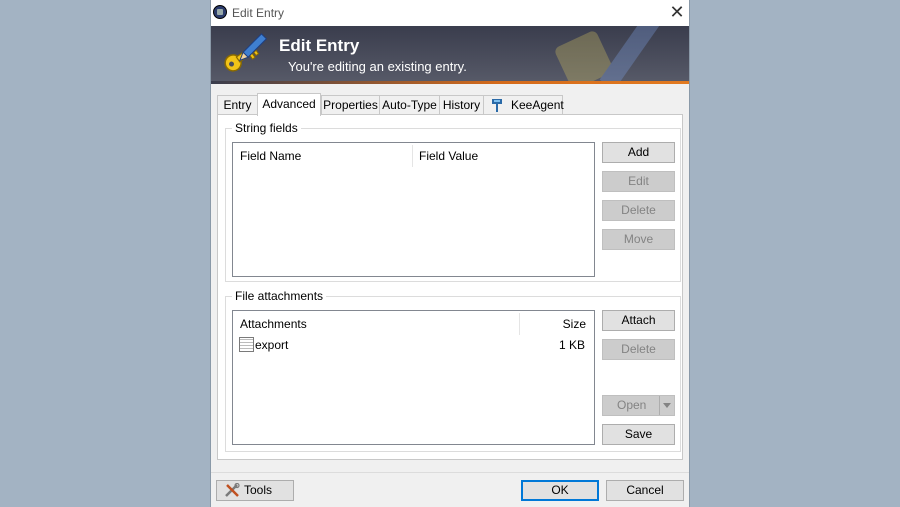 The width and height of the screenshot is (900, 507). What do you see at coordinates (273, 324) in the screenshot?
I see `column-header-attachments: Attachments` at bounding box center [273, 324].